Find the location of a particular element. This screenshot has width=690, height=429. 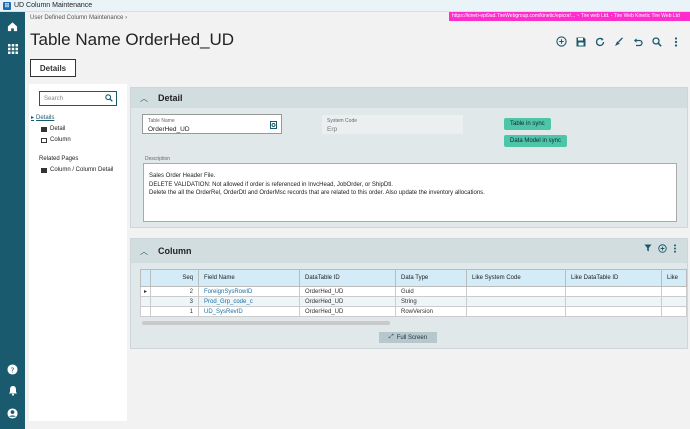

column-header-like-datatable-id: Like DataTable ID is located at coordinates (613, 278).